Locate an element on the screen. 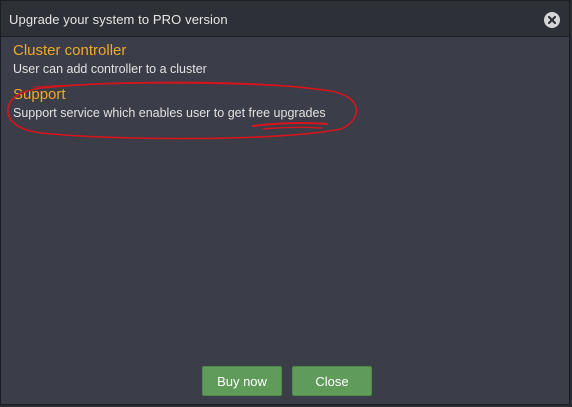 The width and height of the screenshot is (572, 407). feature-title: Cluster controller is located at coordinates (70, 50).